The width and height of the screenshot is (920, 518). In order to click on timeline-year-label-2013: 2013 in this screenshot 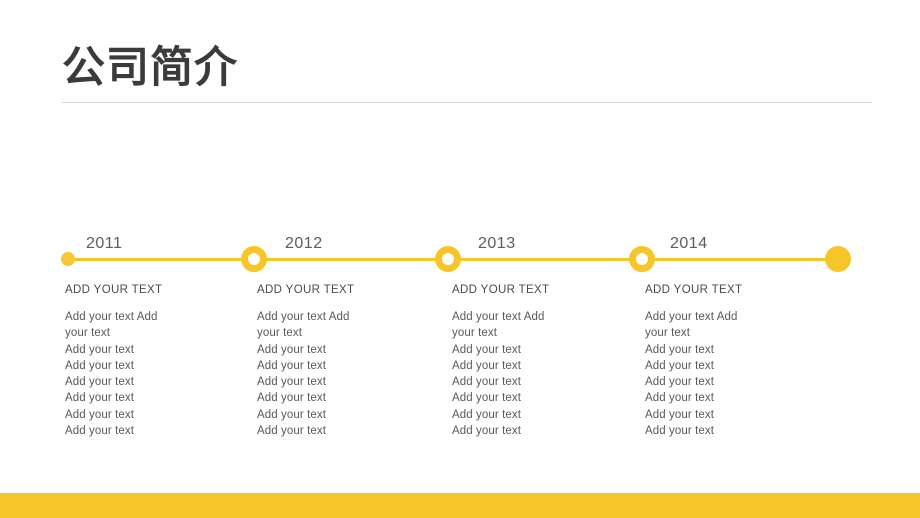, I will do `click(497, 243)`.